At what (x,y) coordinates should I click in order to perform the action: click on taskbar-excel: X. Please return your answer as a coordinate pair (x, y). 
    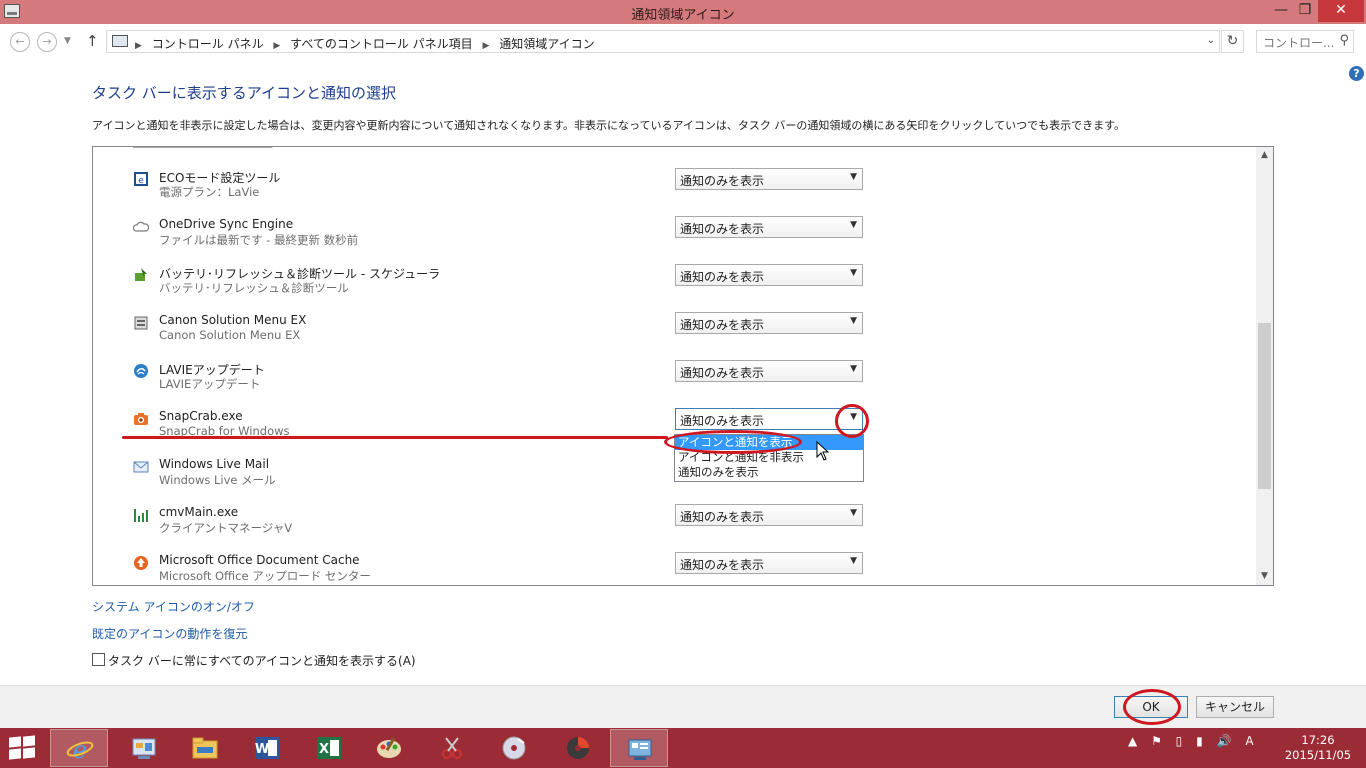
    Looking at the image, I should click on (329, 748).